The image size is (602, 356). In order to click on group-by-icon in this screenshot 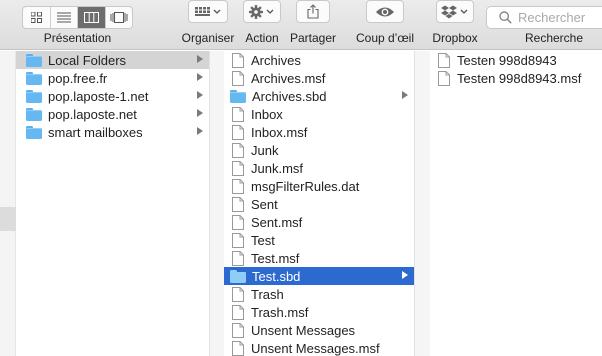, I will do `click(208, 11)`.